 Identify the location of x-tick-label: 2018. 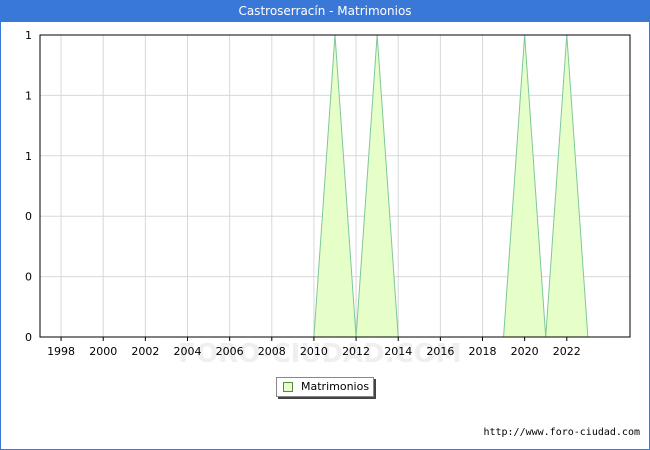
(483, 351).